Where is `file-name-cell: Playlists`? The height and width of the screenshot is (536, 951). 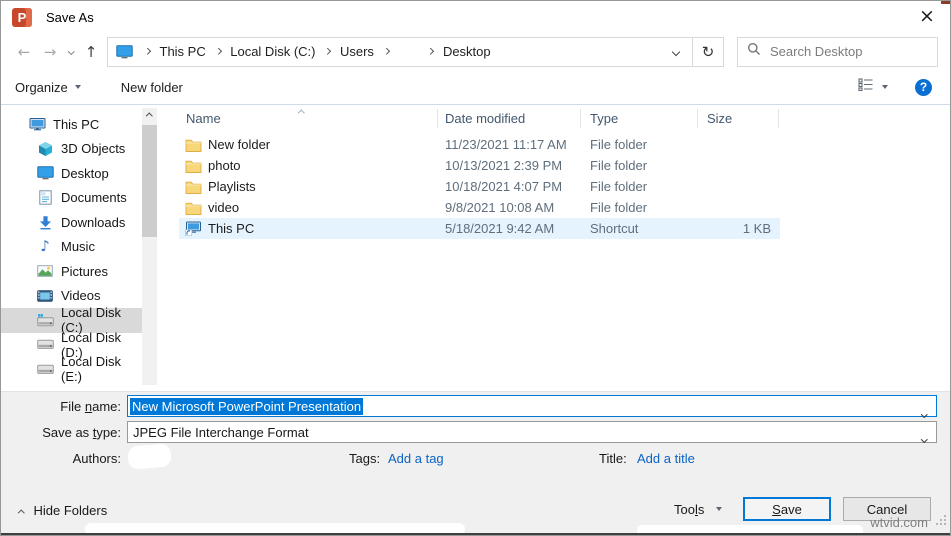 file-name-cell: Playlists is located at coordinates (308, 186).